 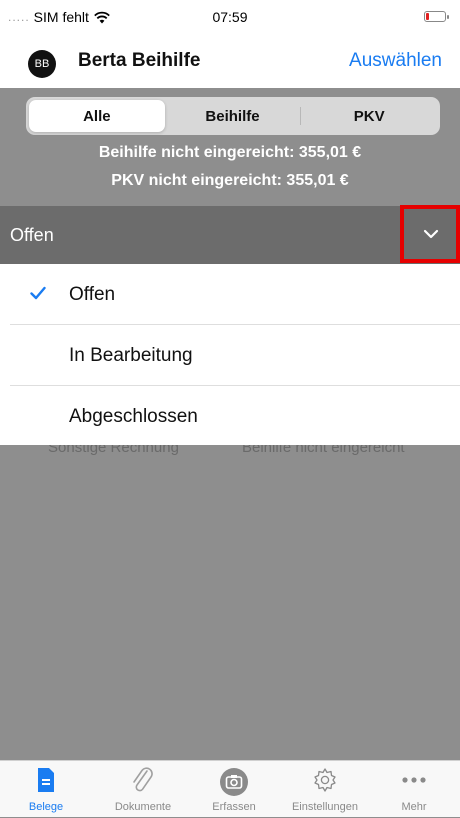 What do you see at coordinates (230, 235) in the screenshot?
I see `filter-bar: Offen` at bounding box center [230, 235].